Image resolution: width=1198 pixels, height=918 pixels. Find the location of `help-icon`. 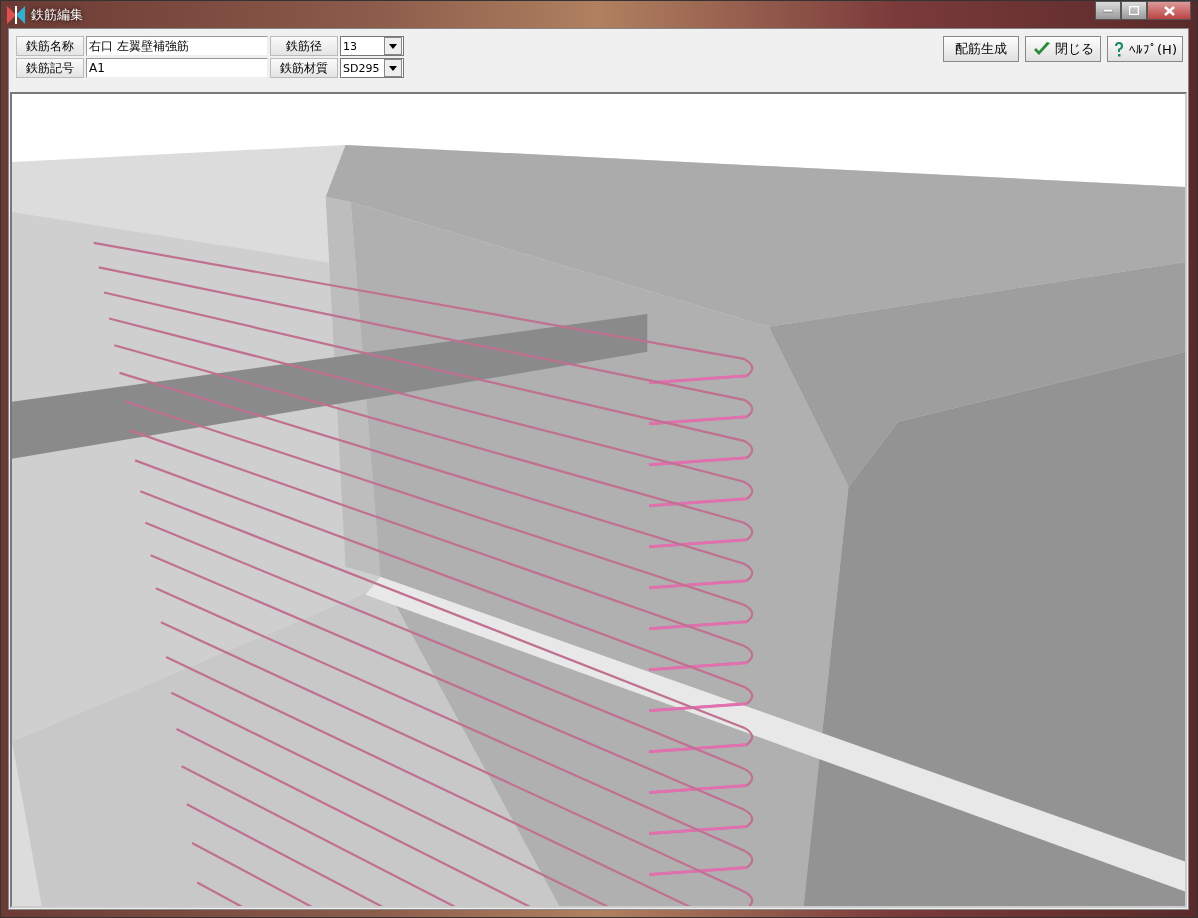

help-icon is located at coordinates (1119, 49).